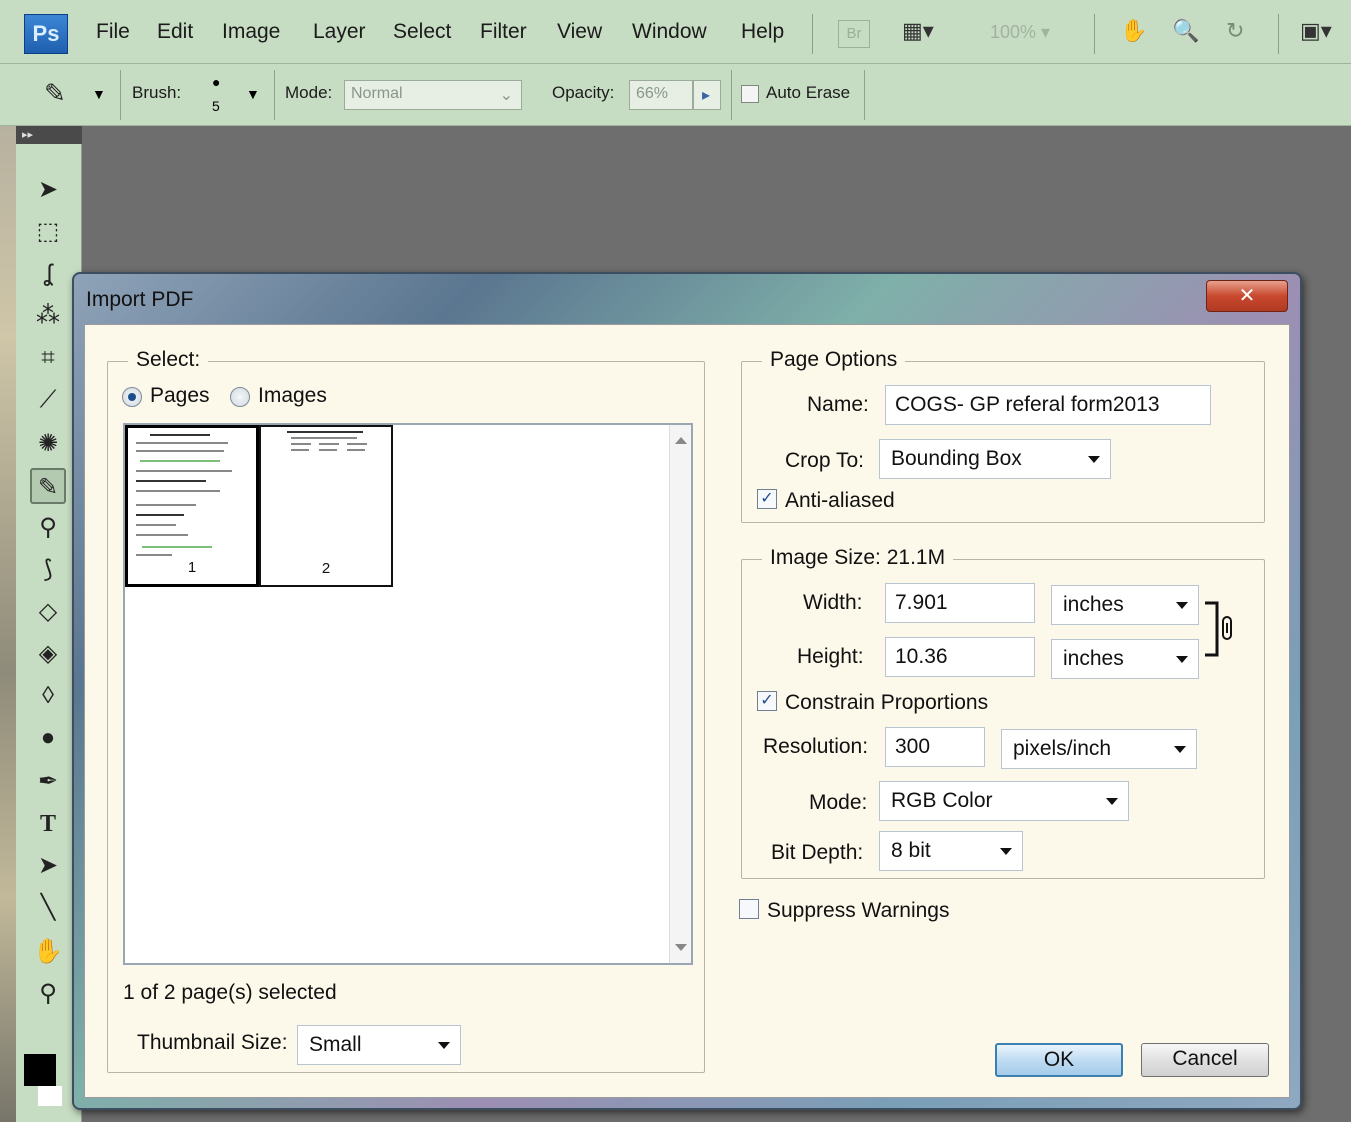 The width and height of the screenshot is (1351, 1122). What do you see at coordinates (1218, 629) in the screenshot?
I see `link-proportions-icon` at bounding box center [1218, 629].